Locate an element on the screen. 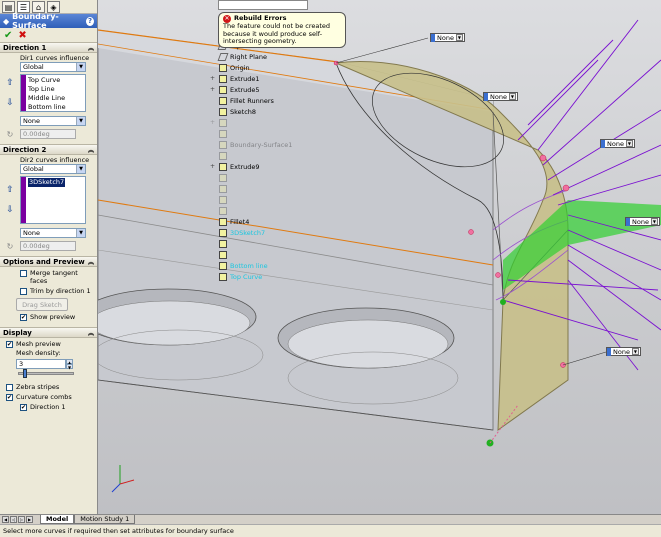 This screenshot has width=661, height=537. tab-model: Model is located at coordinates (57, 519).